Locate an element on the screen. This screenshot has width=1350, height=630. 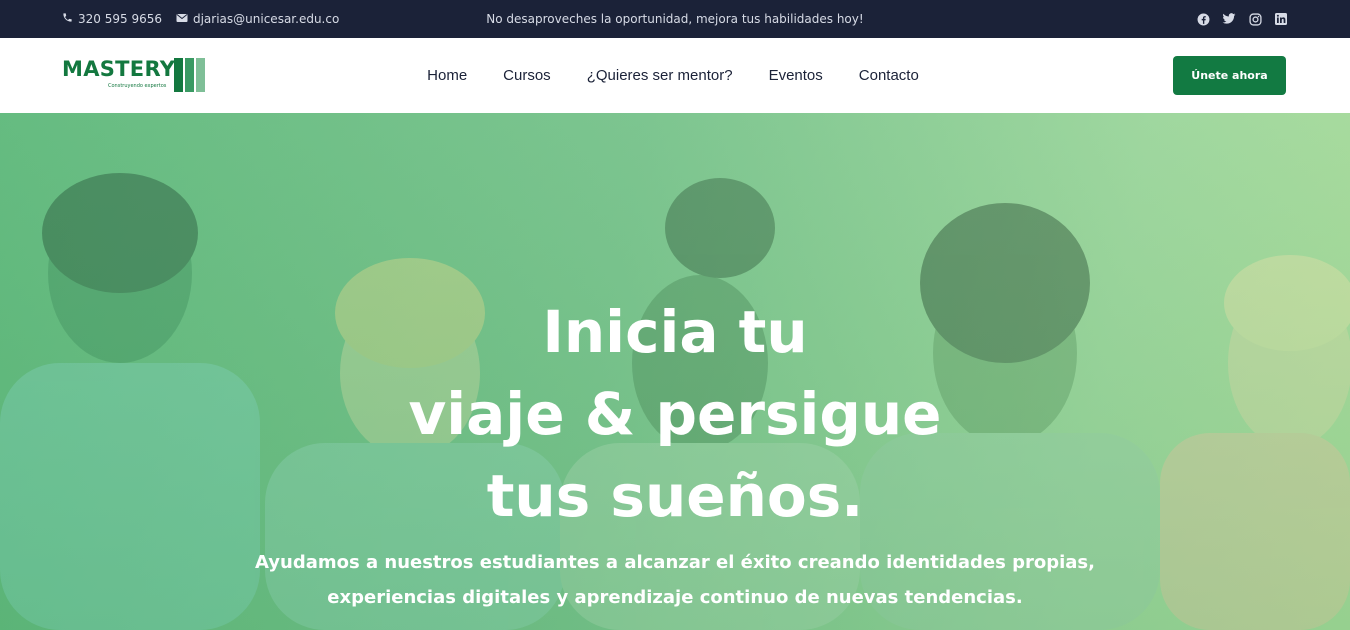
hero-title-line-1: Inicia tu is located at coordinates (675, 332).